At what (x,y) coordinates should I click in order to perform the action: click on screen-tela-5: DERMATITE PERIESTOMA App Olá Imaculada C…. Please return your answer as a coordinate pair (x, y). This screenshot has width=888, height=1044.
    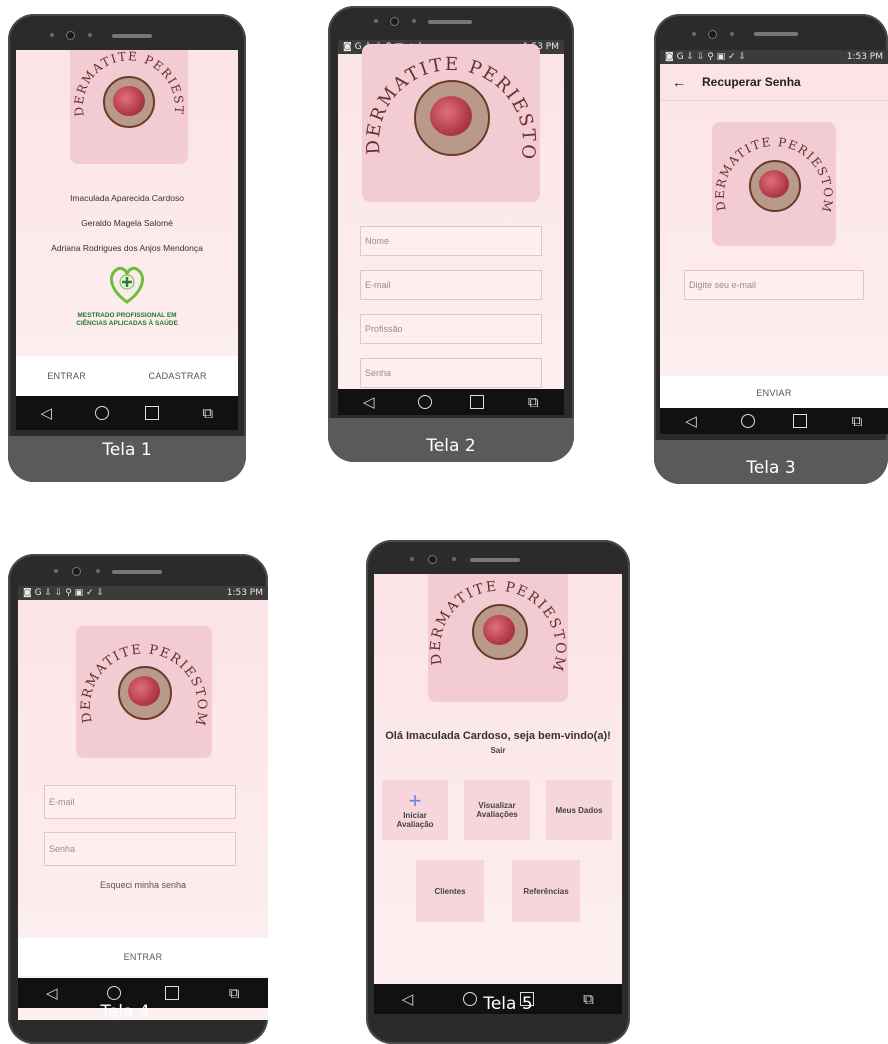
    Looking at the image, I should click on (498, 794).